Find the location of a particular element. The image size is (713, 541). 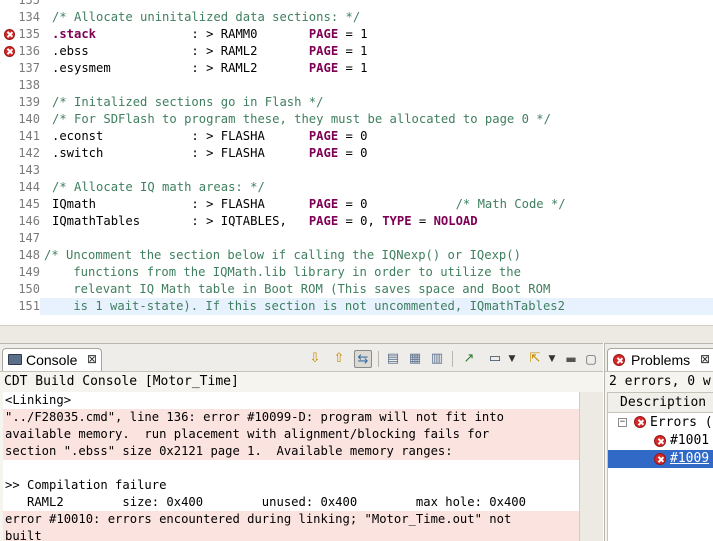

problem-item: #1001 is located at coordinates (660, 441).